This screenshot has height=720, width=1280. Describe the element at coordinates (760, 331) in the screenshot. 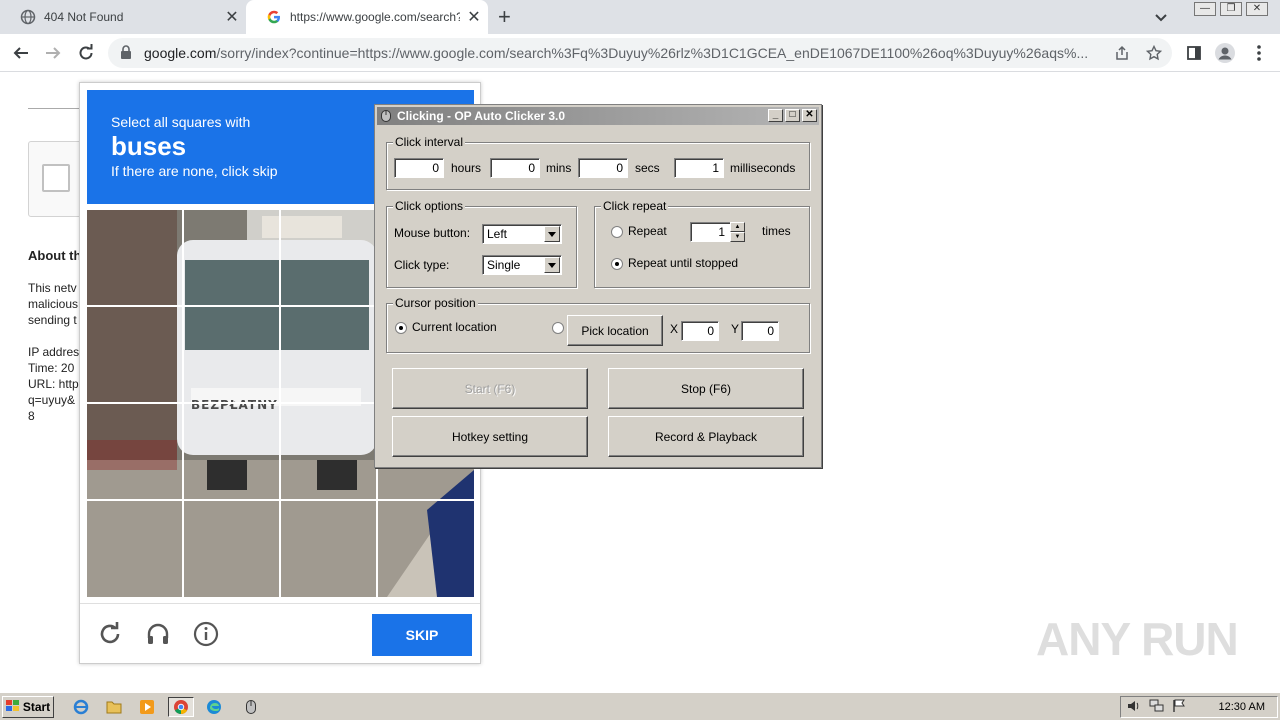

I see `y-input: 0` at that location.